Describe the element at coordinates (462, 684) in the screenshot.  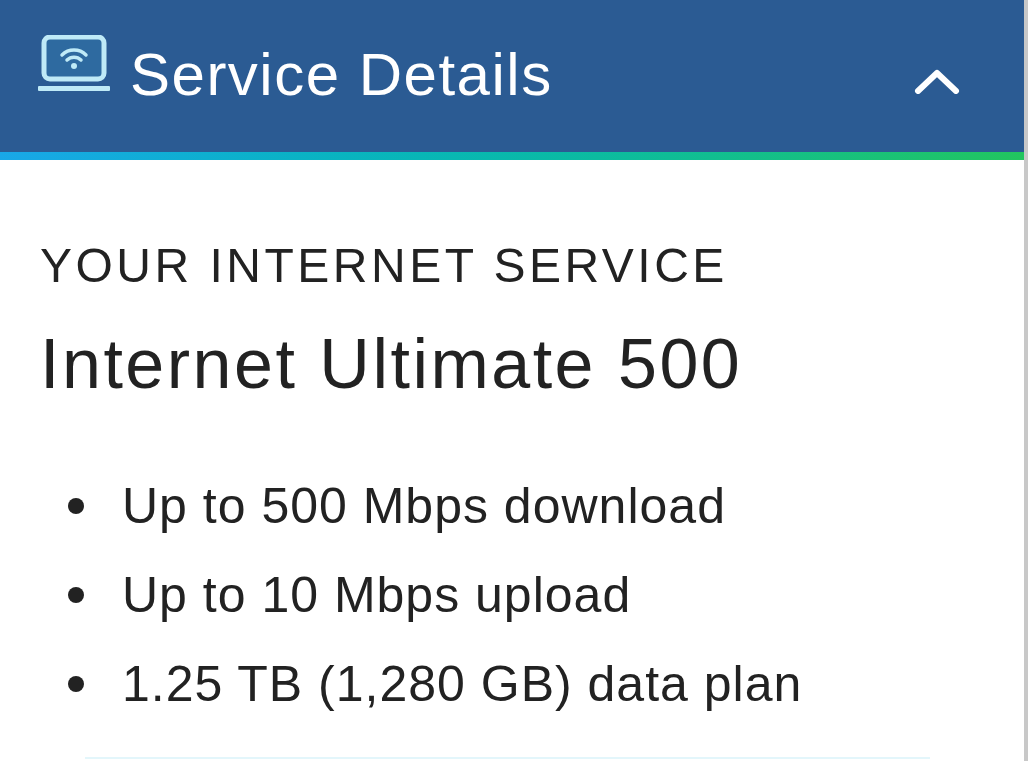
I see `feature-text: 1.25 TB (1,280 GB) data plan` at that location.